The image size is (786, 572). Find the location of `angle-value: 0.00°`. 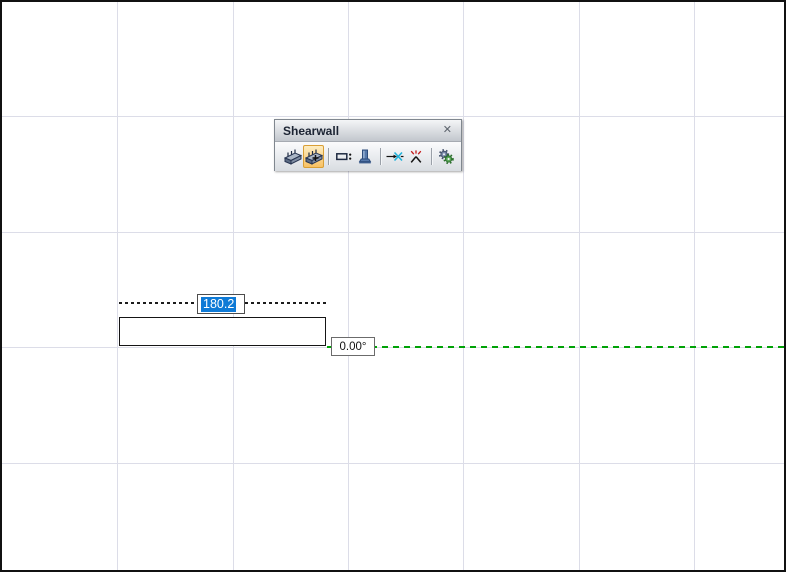

angle-value: 0.00° is located at coordinates (353, 346).